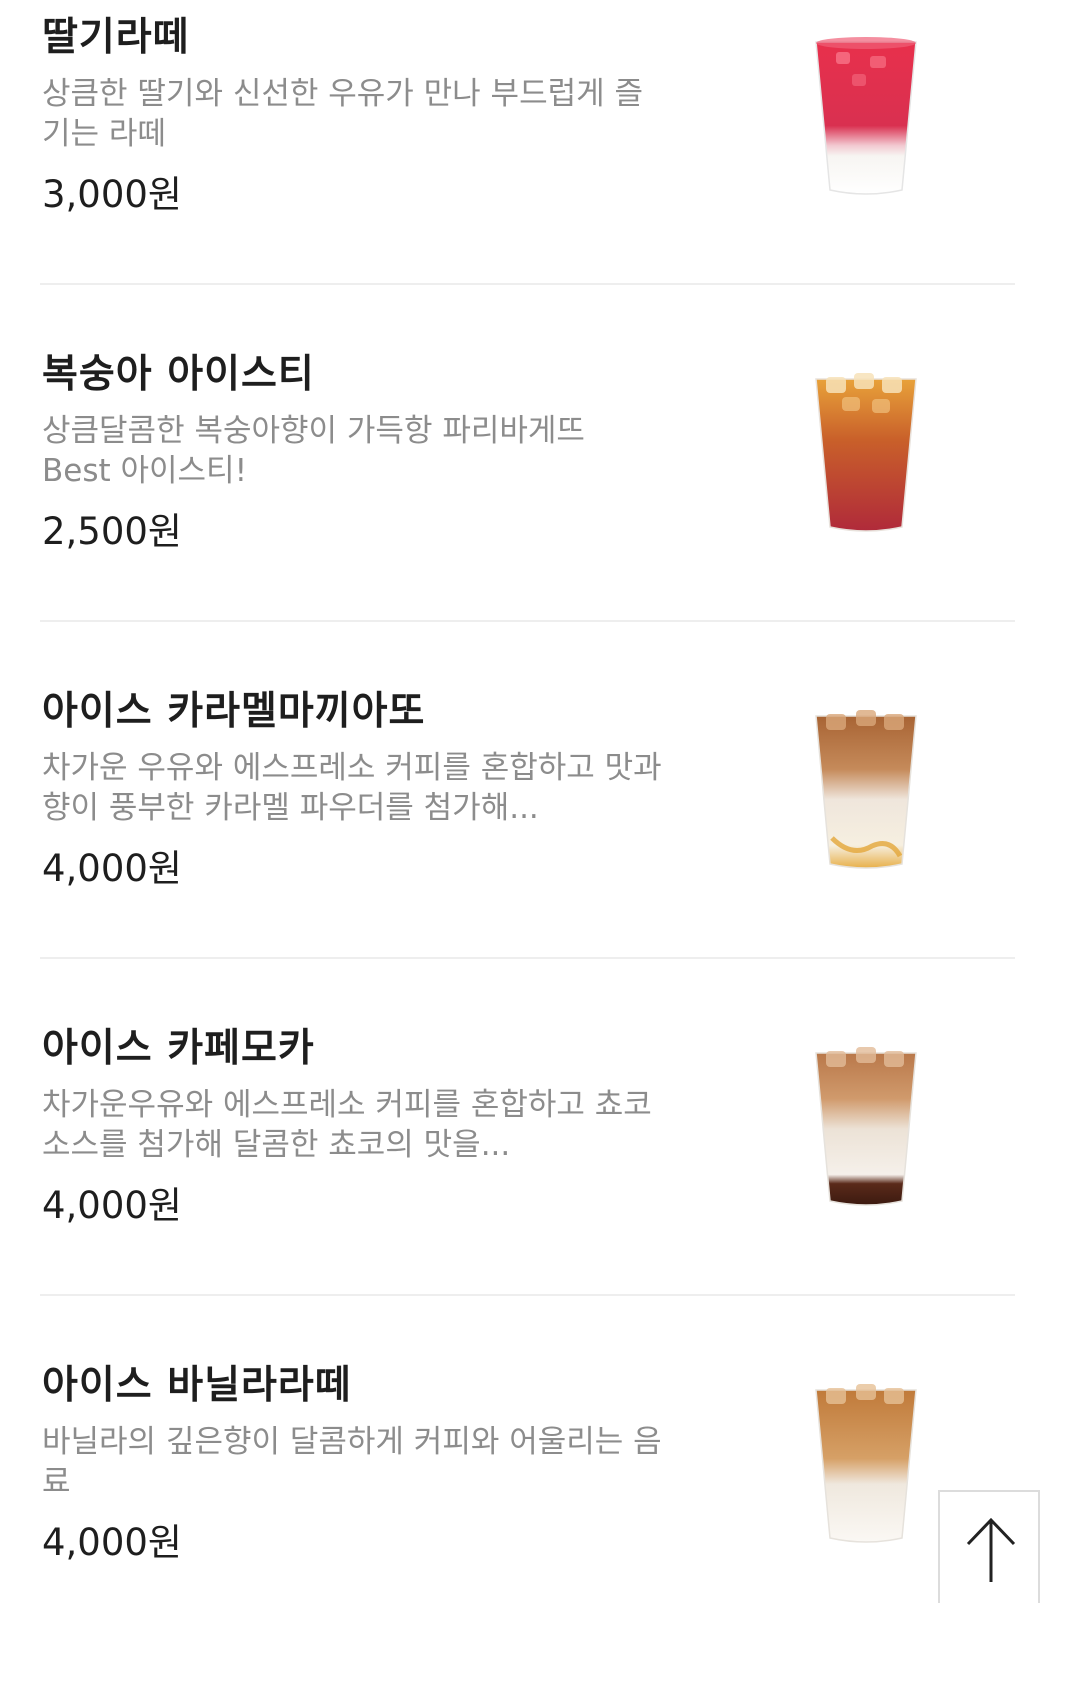  Describe the element at coordinates (112, 194) in the screenshot. I see `menu-item-price: 3,000원` at that location.